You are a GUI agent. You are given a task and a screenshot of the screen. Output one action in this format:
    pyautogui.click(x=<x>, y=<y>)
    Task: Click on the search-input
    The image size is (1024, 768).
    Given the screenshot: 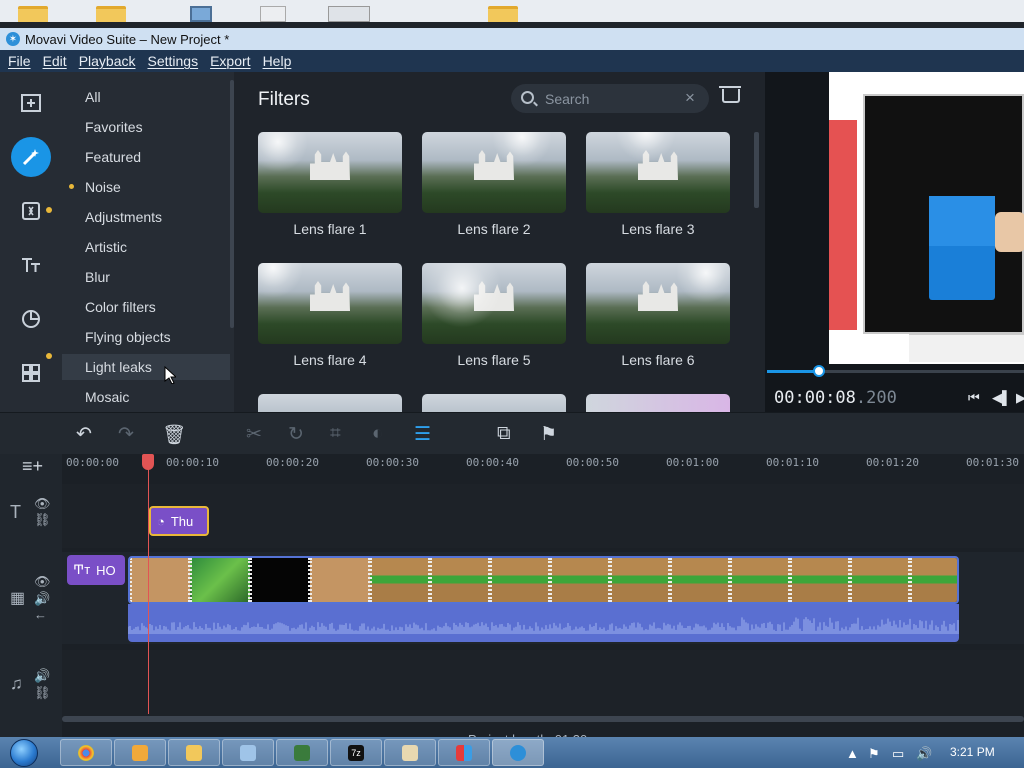 What is the action you would take?
    pyautogui.click(x=610, y=98)
    